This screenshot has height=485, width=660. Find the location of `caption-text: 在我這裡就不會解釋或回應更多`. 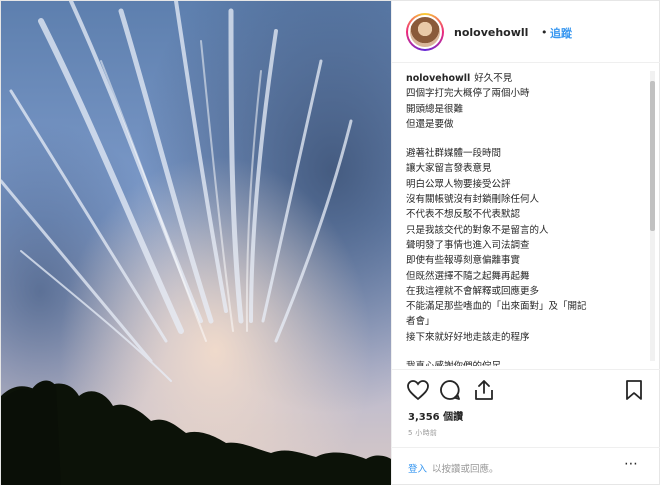

caption-text: 在我這裡就不會解釋或回應更多 is located at coordinates (473, 291).